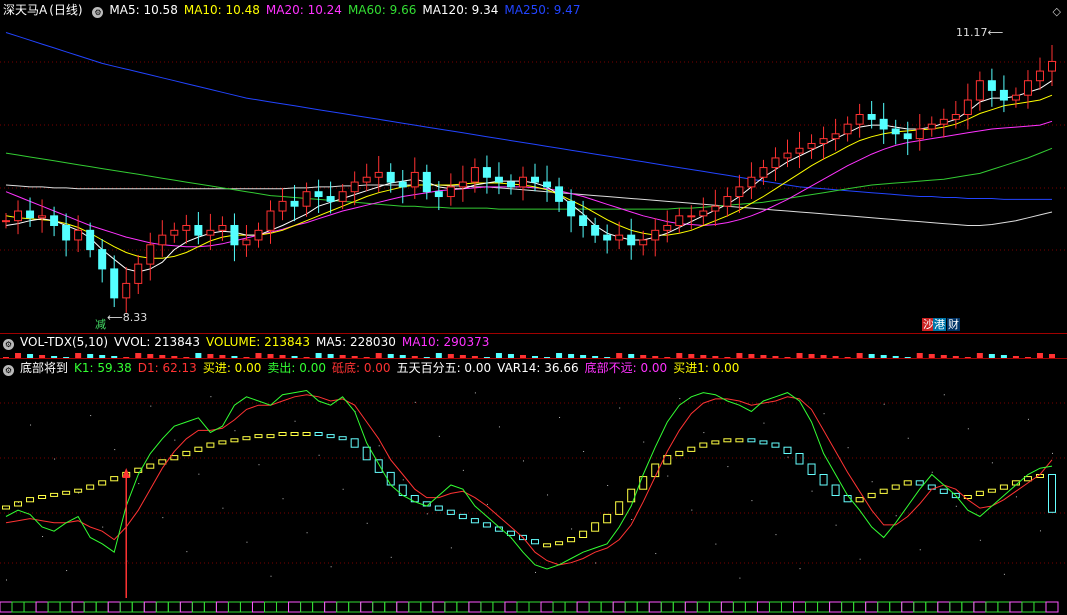 The height and width of the screenshot is (615, 1067). Describe the element at coordinates (98, 12) in the screenshot. I see `settings-gear-icon: ⚙` at that location.